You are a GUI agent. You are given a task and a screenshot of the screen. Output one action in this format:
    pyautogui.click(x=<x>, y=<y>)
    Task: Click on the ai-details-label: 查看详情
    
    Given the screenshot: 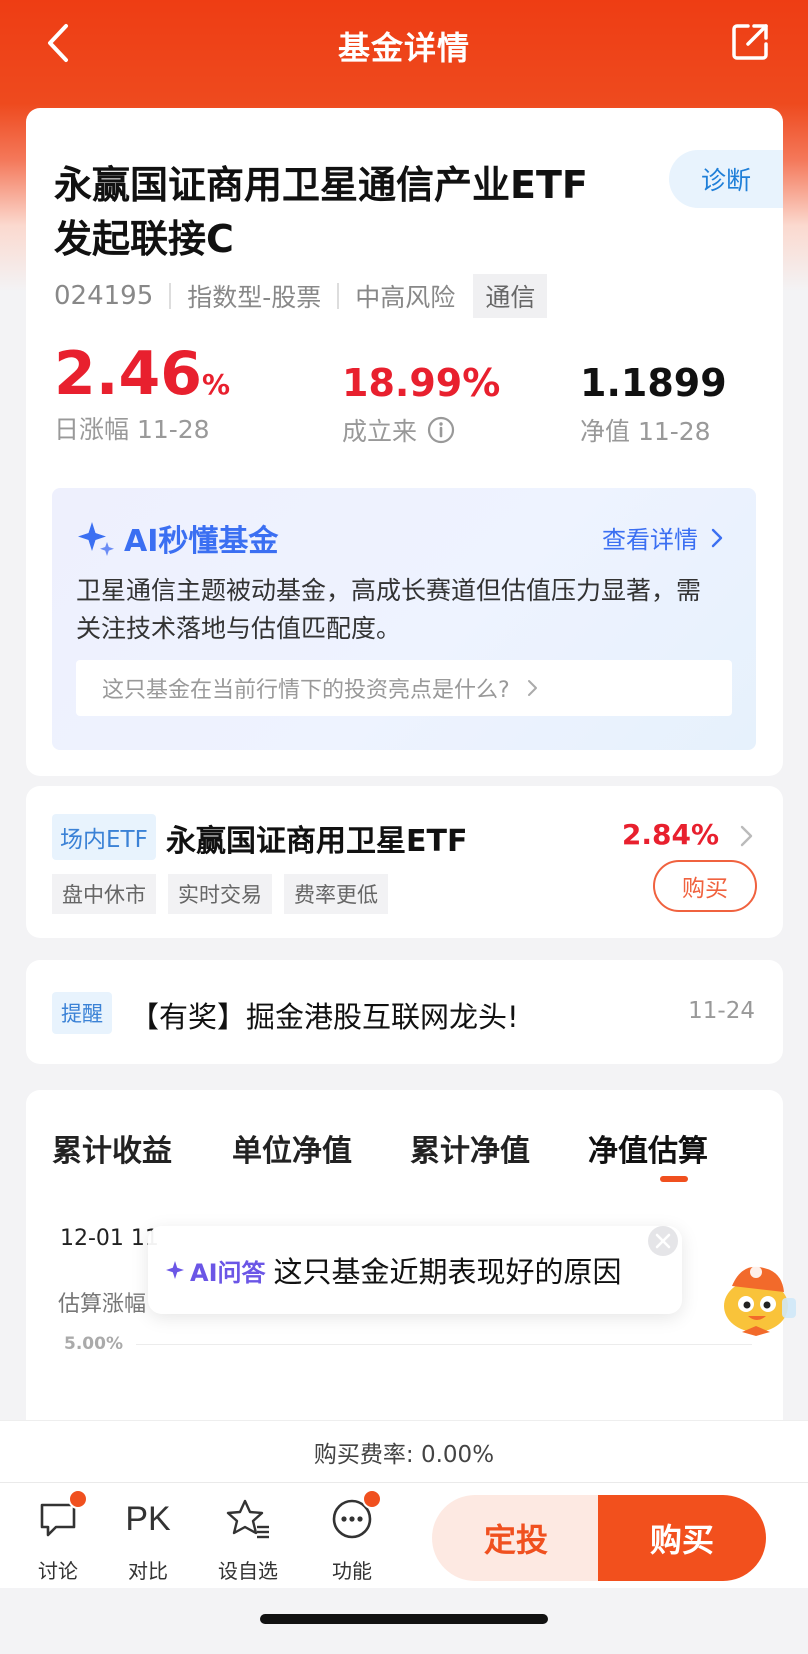 What is the action you would take?
    pyautogui.click(x=650, y=540)
    